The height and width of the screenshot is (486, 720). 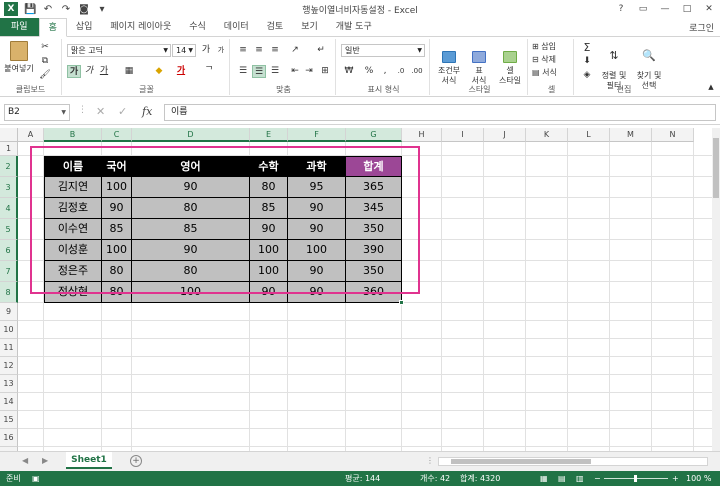 I want to click on maximize-icon: □, so click(x=687, y=9).